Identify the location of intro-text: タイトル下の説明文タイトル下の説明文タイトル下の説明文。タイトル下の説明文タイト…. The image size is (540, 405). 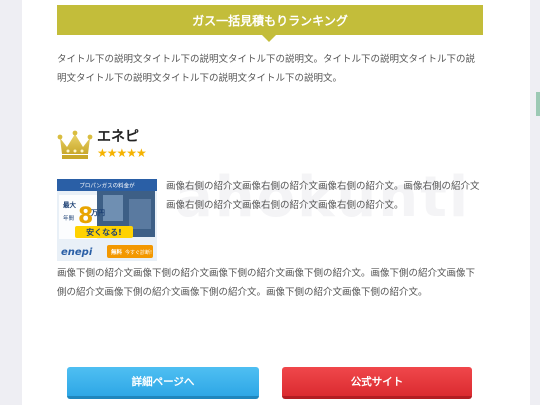
(266, 69).